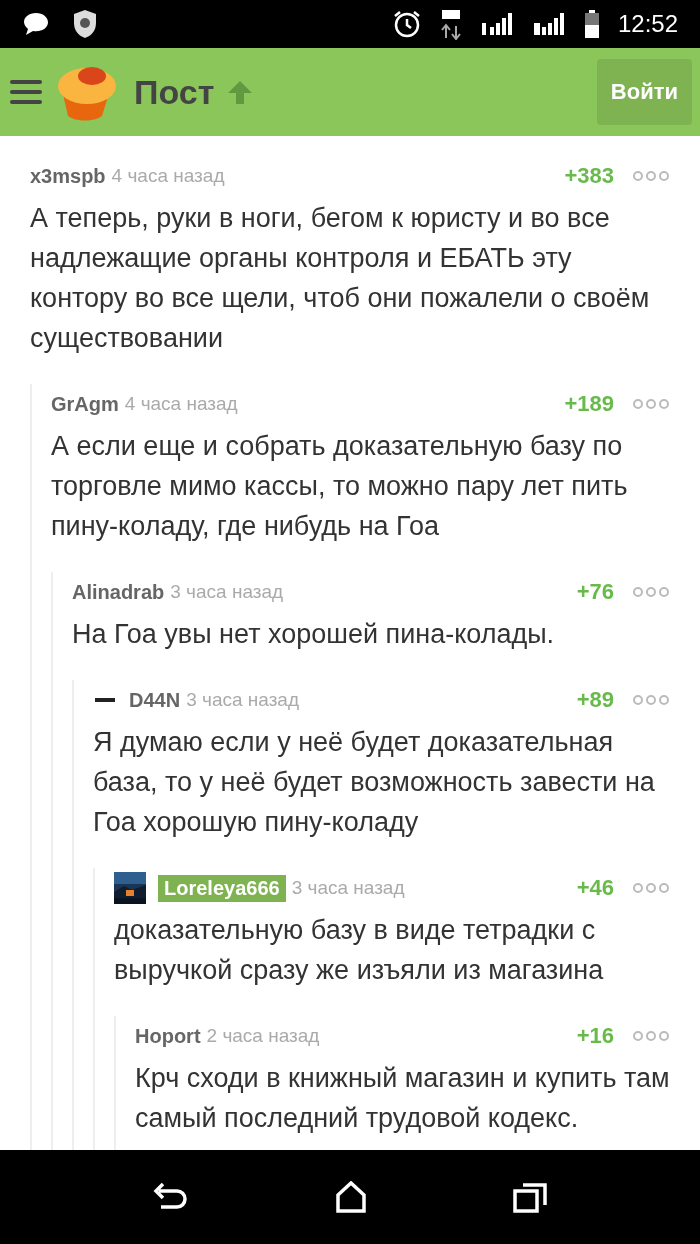 The image size is (700, 1244). What do you see at coordinates (595, 888) in the screenshot?
I see `comment-rating: +46` at bounding box center [595, 888].